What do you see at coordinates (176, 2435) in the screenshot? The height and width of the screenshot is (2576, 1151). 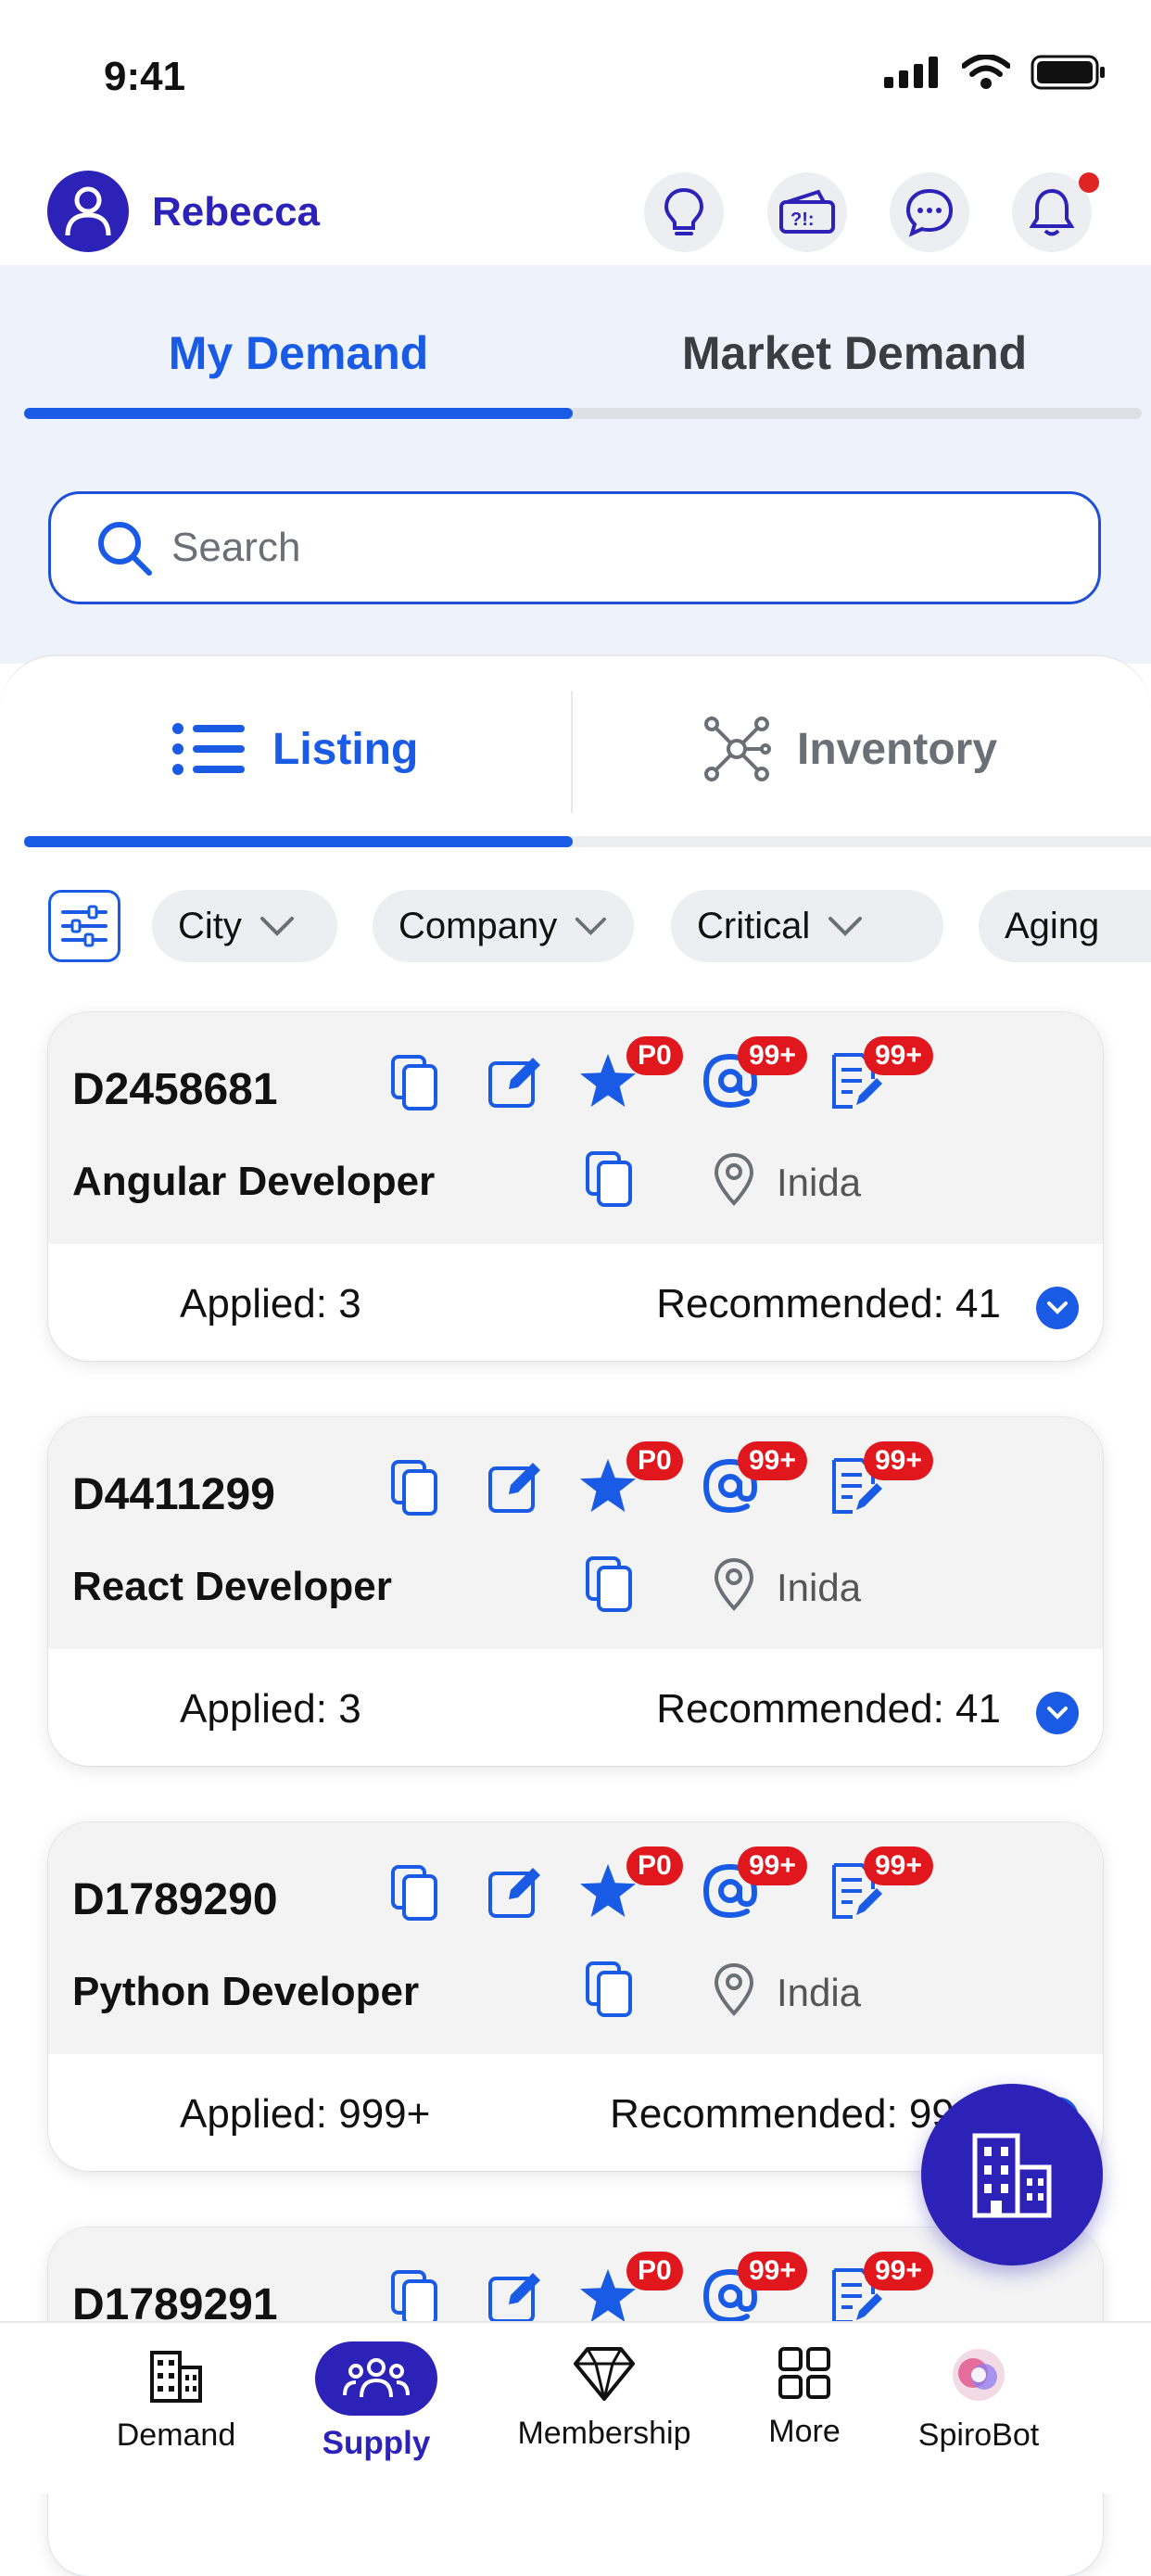 I see `nav-label: Demand` at bounding box center [176, 2435].